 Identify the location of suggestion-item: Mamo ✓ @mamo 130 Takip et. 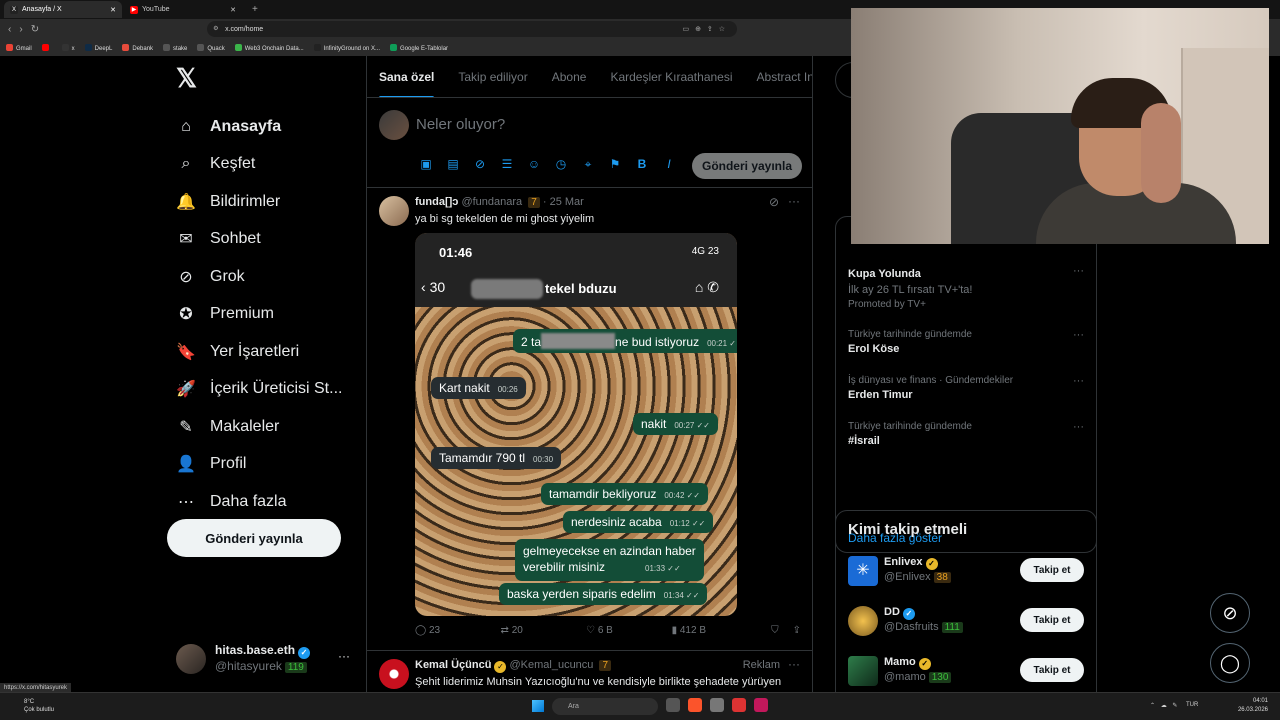
(968, 673).